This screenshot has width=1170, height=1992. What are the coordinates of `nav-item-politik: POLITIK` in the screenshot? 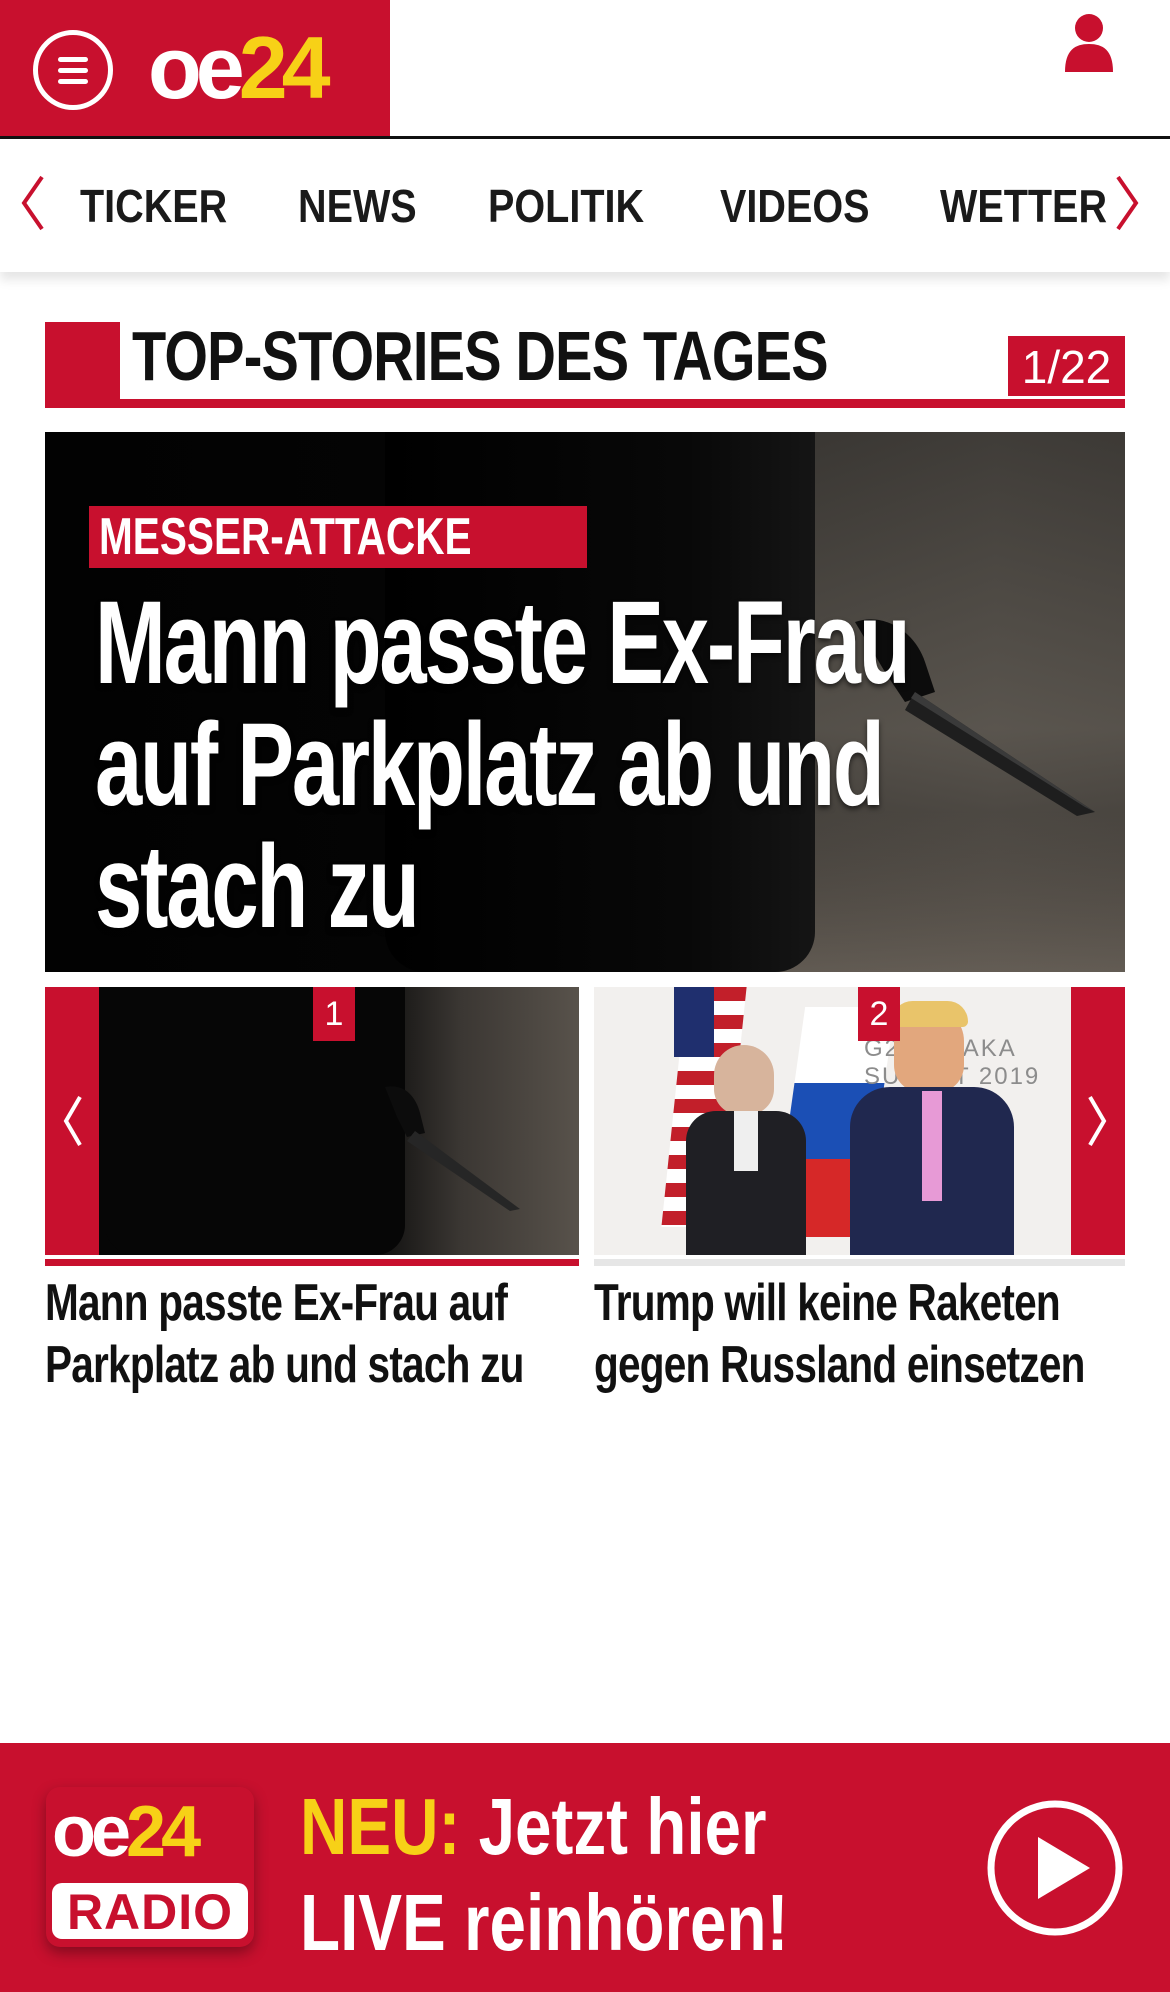 It's located at (566, 206).